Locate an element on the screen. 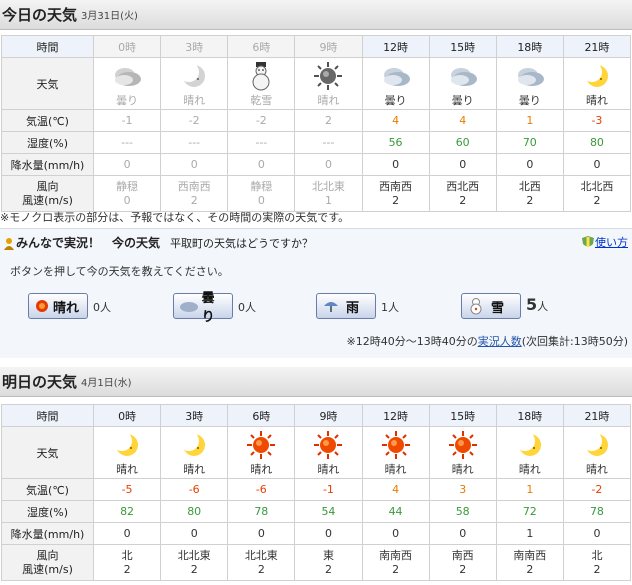 The image size is (632, 585). snow-unit: 人 is located at coordinates (543, 306).